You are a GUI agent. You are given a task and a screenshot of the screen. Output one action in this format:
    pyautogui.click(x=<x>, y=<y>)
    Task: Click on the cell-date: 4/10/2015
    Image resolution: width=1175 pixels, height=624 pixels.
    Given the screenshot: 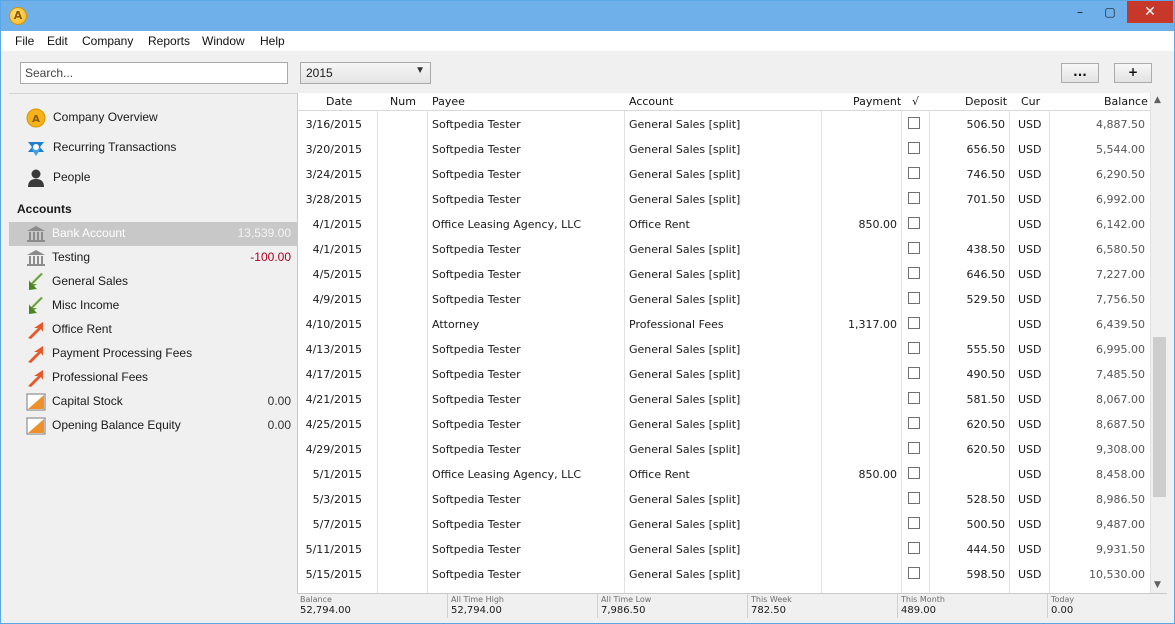 What is the action you would take?
    pyautogui.click(x=333, y=324)
    